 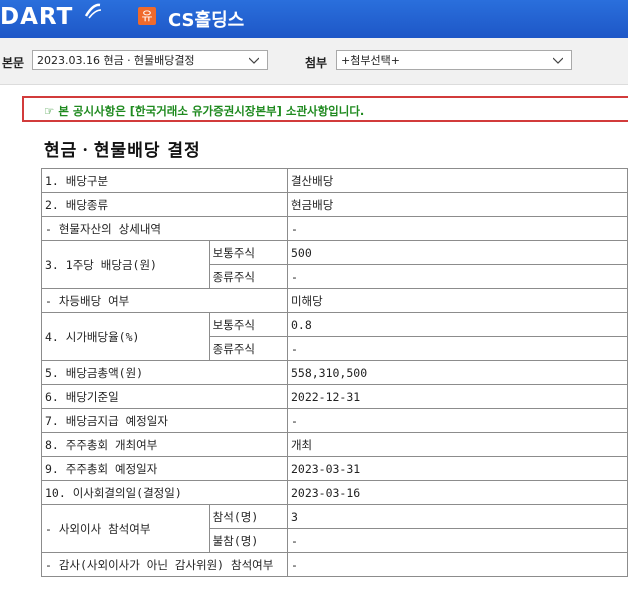 What do you see at coordinates (457, 516) in the screenshot?
I see `row-value: 3` at bounding box center [457, 516].